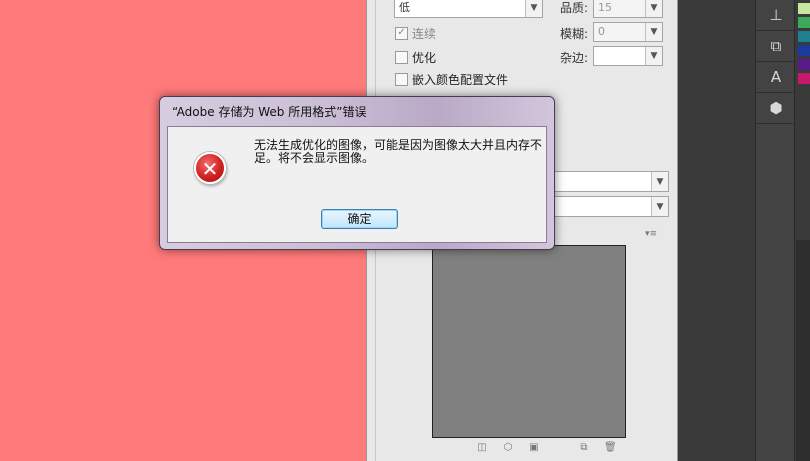 The height and width of the screenshot is (461, 810). I want to click on tool-strip: ⊥ ⧉ A ⬢, so click(775, 230).